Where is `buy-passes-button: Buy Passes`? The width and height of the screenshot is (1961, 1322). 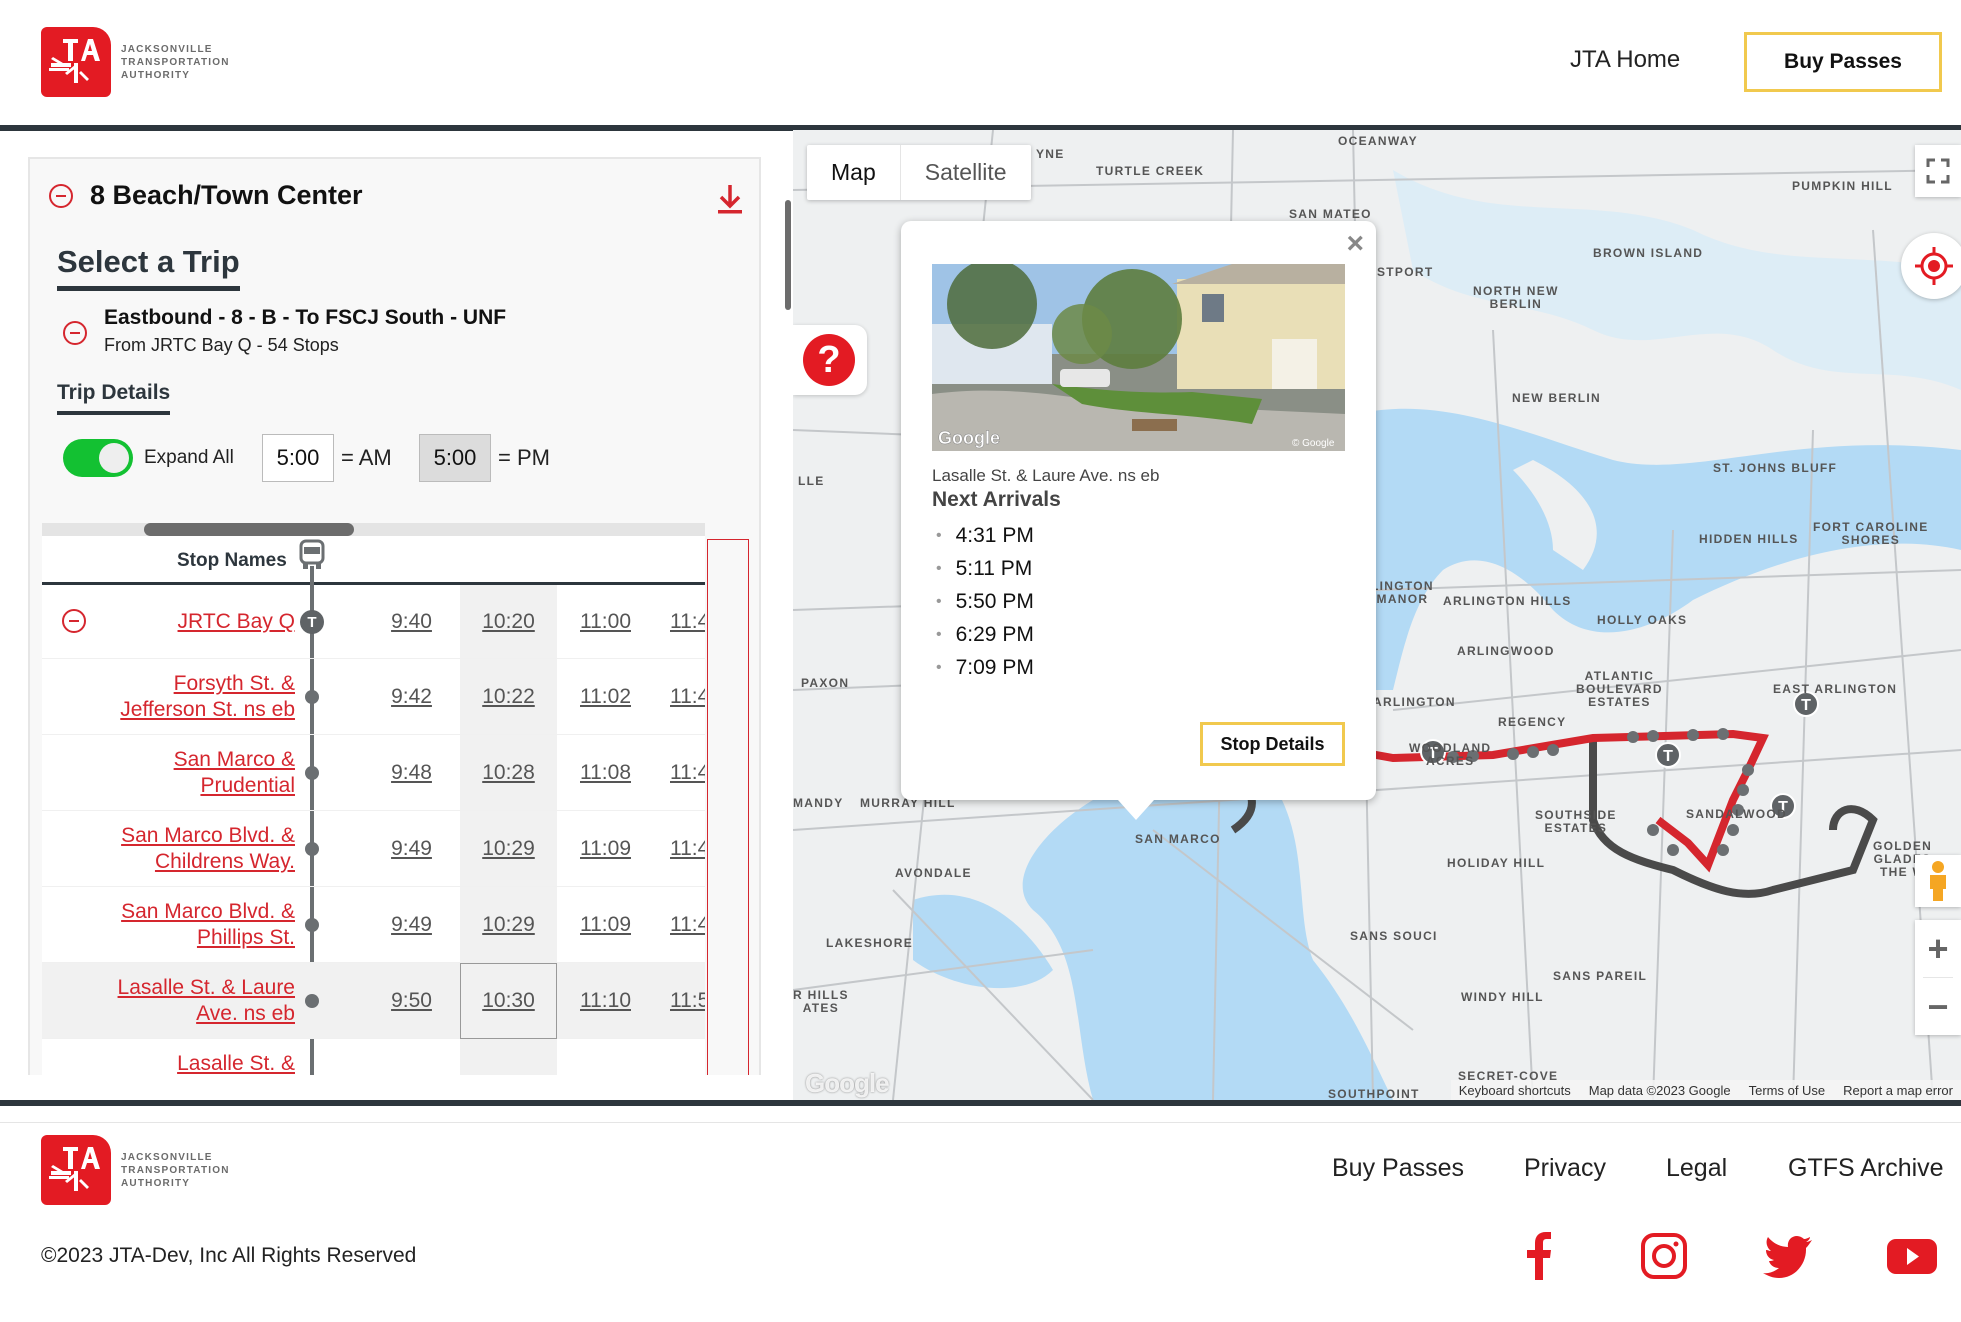 buy-passes-button: Buy Passes is located at coordinates (1843, 62).